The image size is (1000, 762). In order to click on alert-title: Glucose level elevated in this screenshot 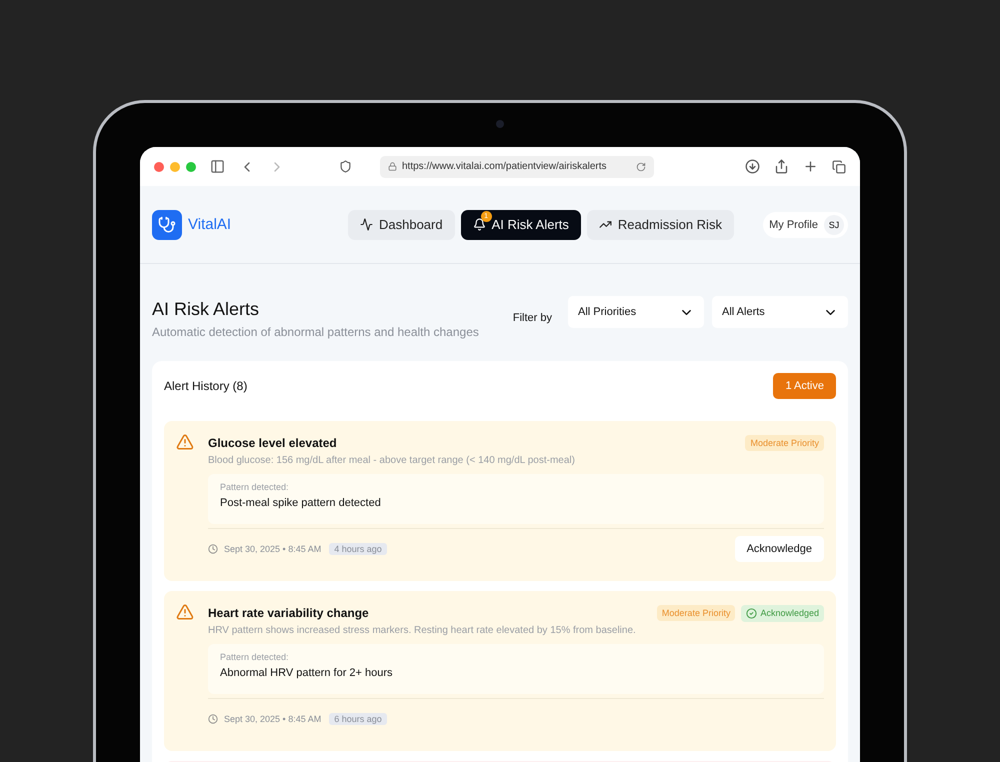, I will do `click(273, 443)`.